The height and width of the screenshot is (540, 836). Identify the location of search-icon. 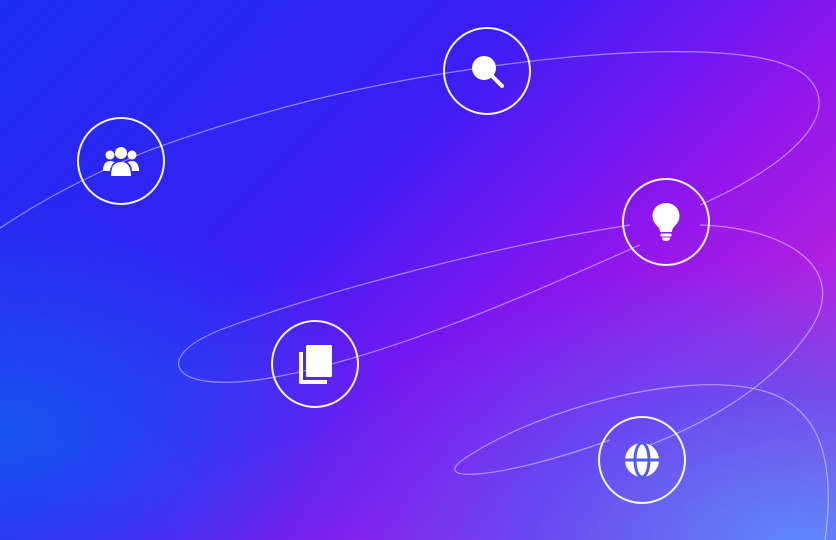
(488, 72).